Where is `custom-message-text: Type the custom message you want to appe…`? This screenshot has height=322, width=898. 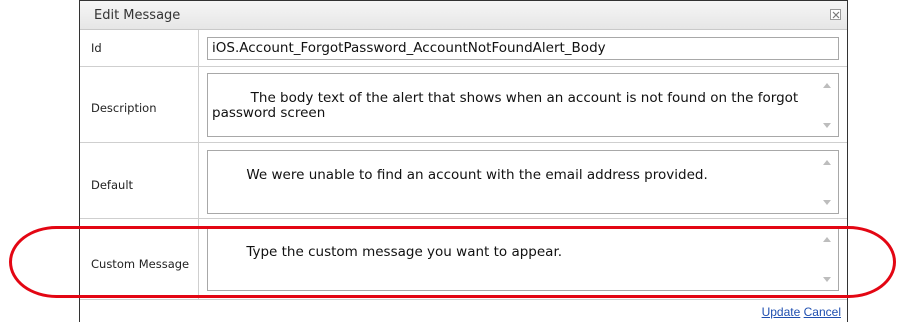
custom-message-text: Type the custom message you want to appe… is located at coordinates (404, 252).